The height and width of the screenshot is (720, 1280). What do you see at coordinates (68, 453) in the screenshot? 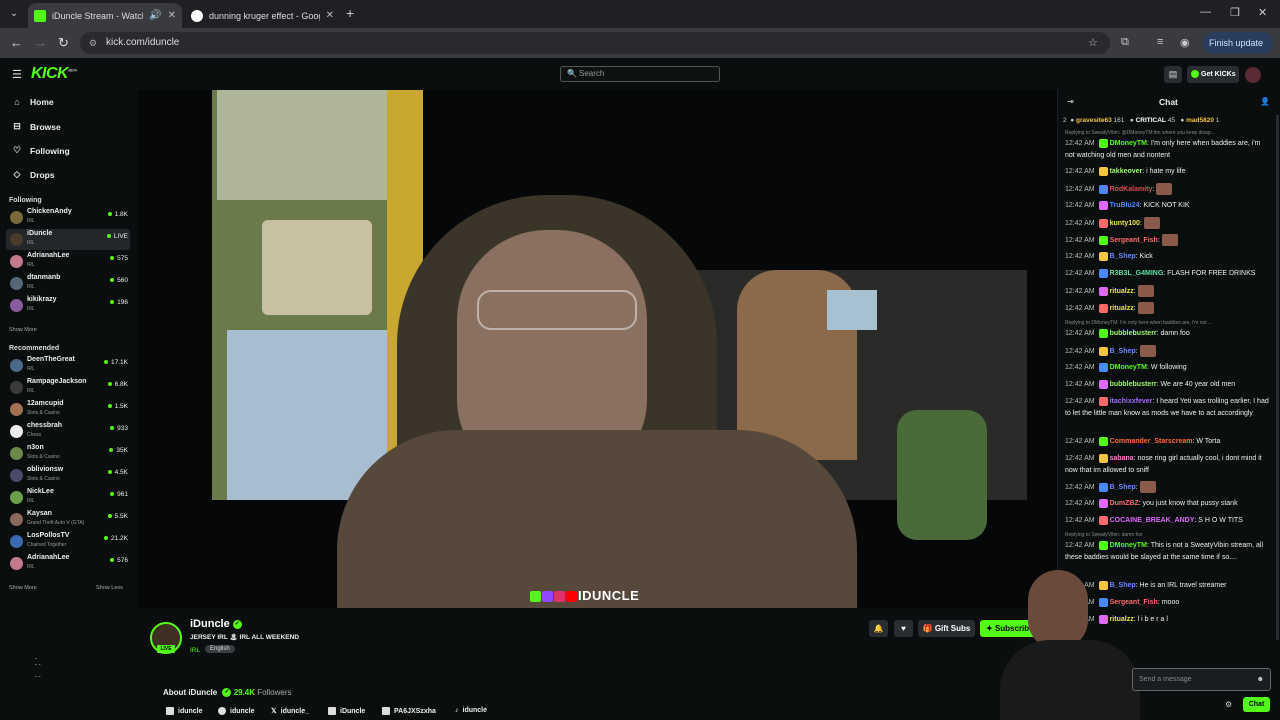
I see `sidebar-channel-n3on: n3on Slots & Casino 35K` at bounding box center [68, 453].